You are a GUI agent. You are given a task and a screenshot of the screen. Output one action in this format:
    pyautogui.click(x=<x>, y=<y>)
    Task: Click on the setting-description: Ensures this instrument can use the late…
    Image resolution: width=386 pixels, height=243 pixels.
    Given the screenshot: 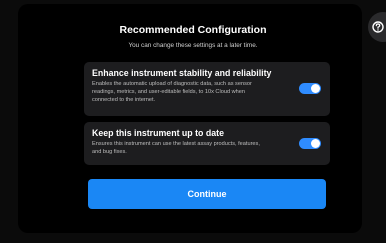 What is the action you would take?
    pyautogui.click(x=176, y=148)
    